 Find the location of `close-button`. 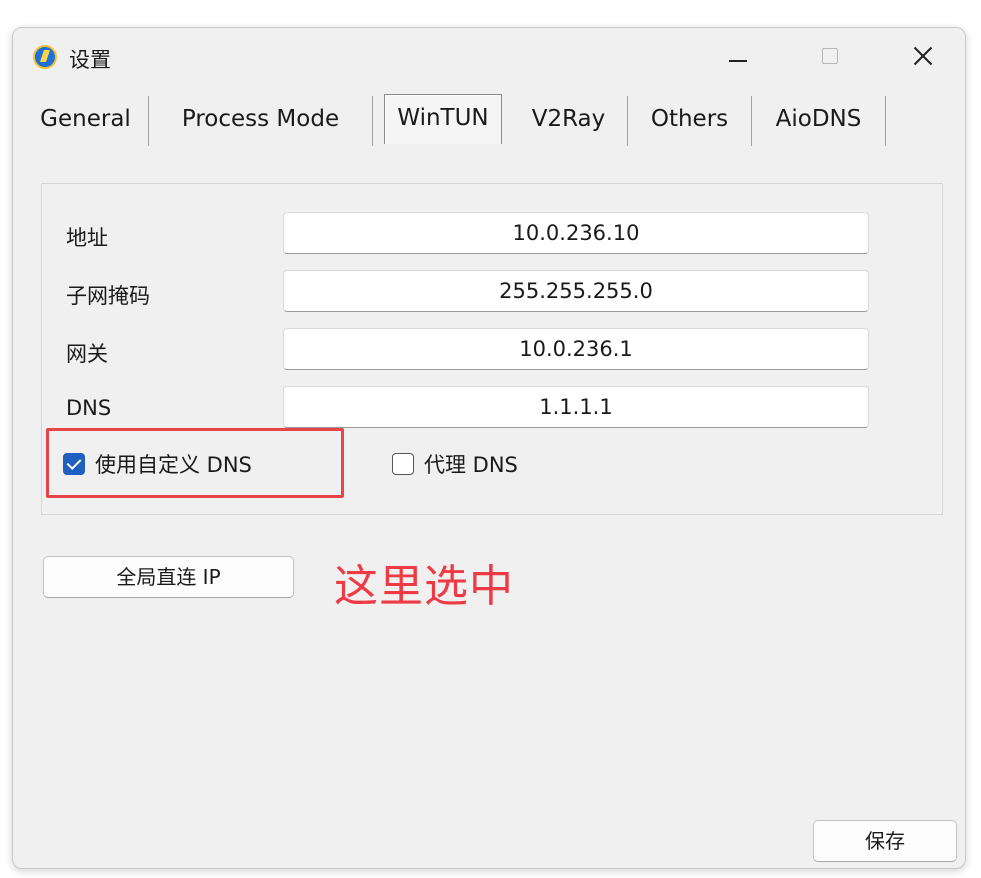

close-button is located at coordinates (923, 56).